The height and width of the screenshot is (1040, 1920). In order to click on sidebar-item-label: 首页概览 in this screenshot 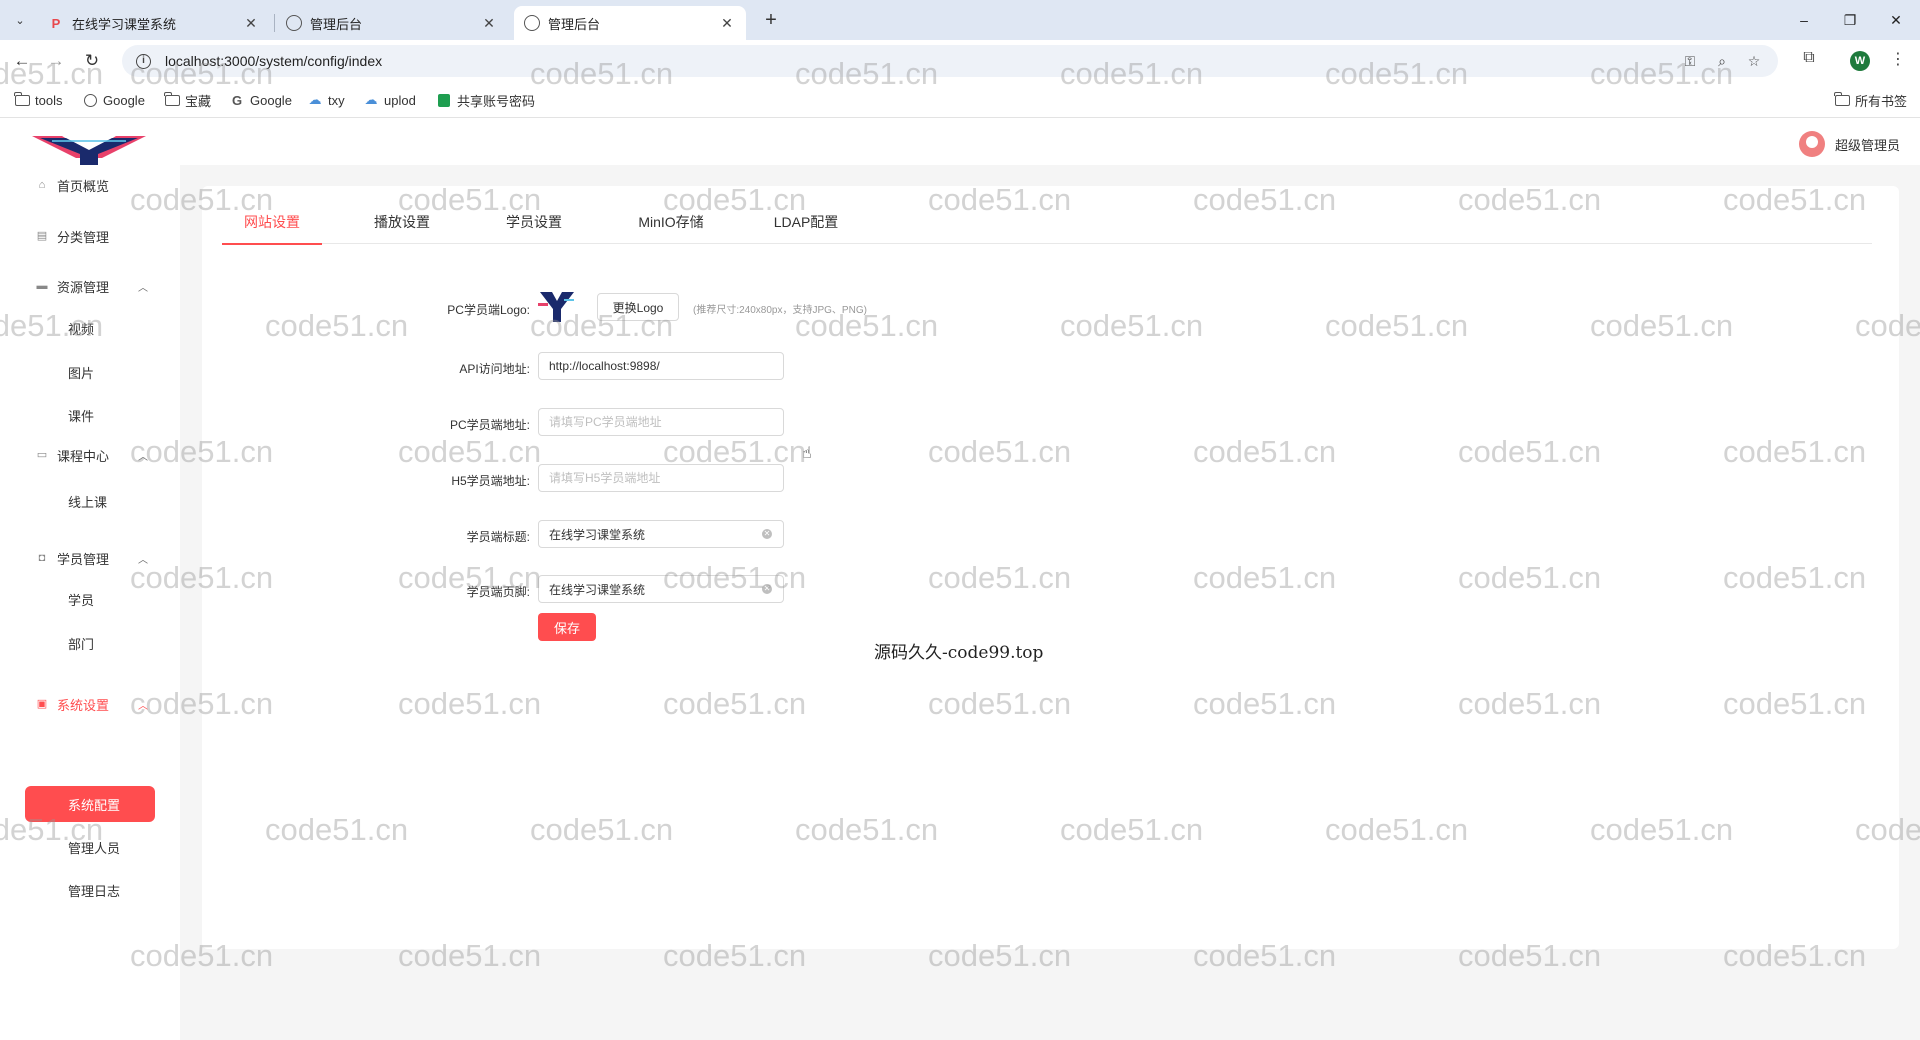, I will do `click(83, 186)`.